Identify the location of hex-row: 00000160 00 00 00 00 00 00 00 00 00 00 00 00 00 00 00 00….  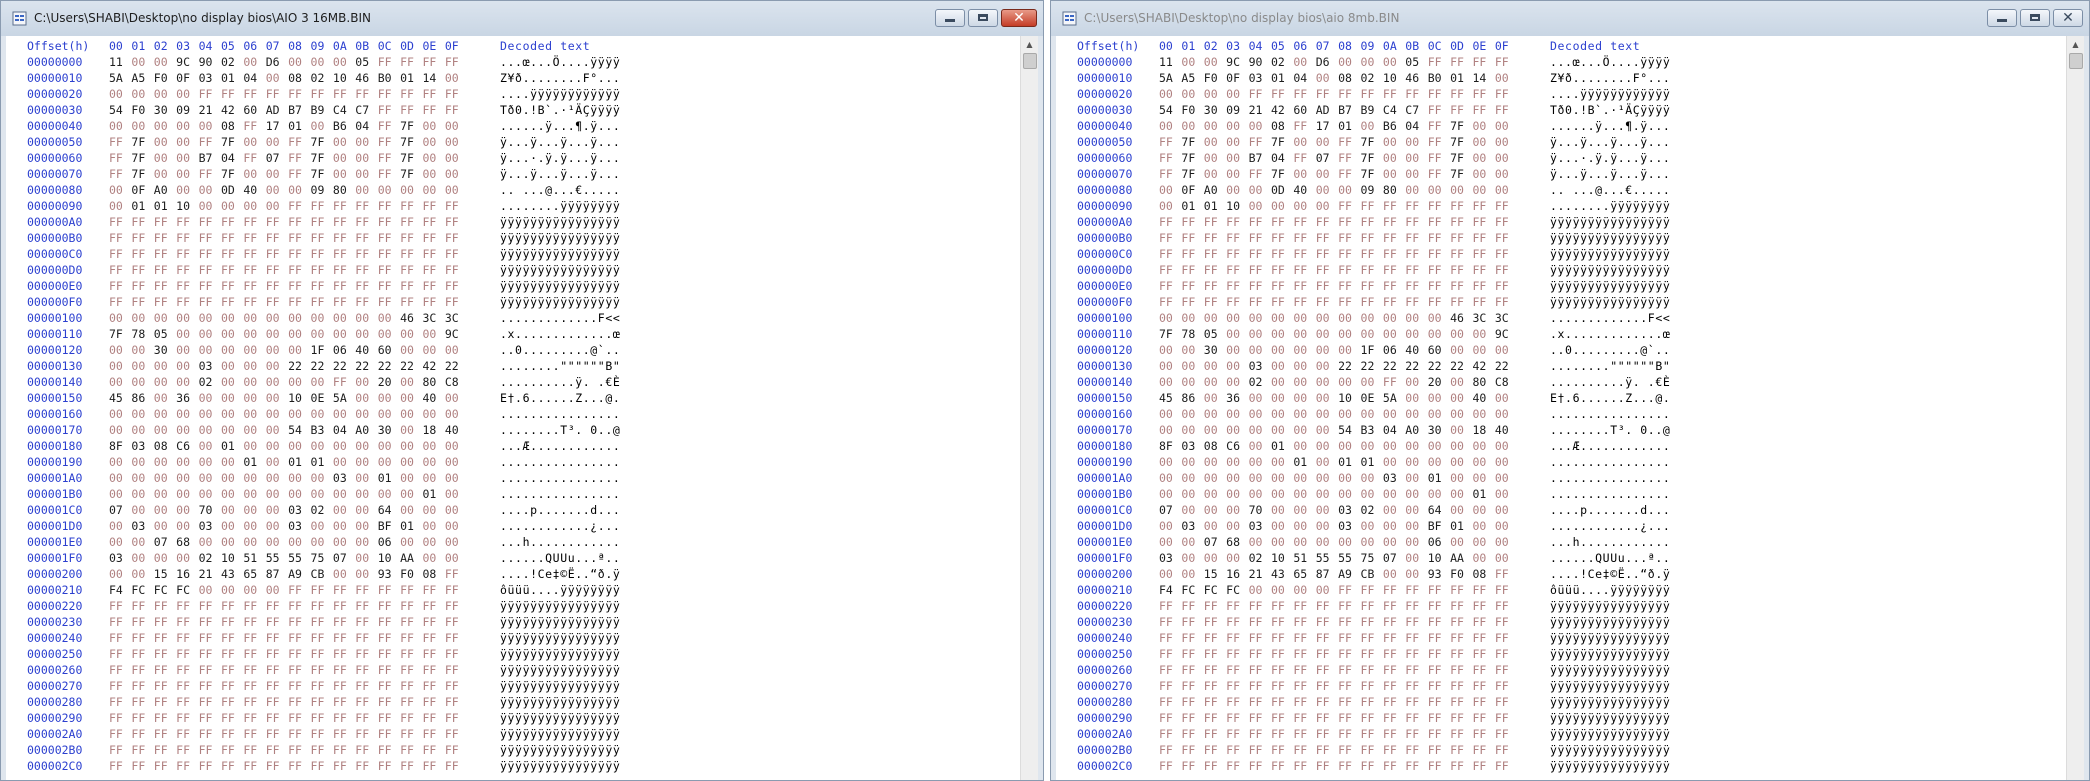
(513, 414).